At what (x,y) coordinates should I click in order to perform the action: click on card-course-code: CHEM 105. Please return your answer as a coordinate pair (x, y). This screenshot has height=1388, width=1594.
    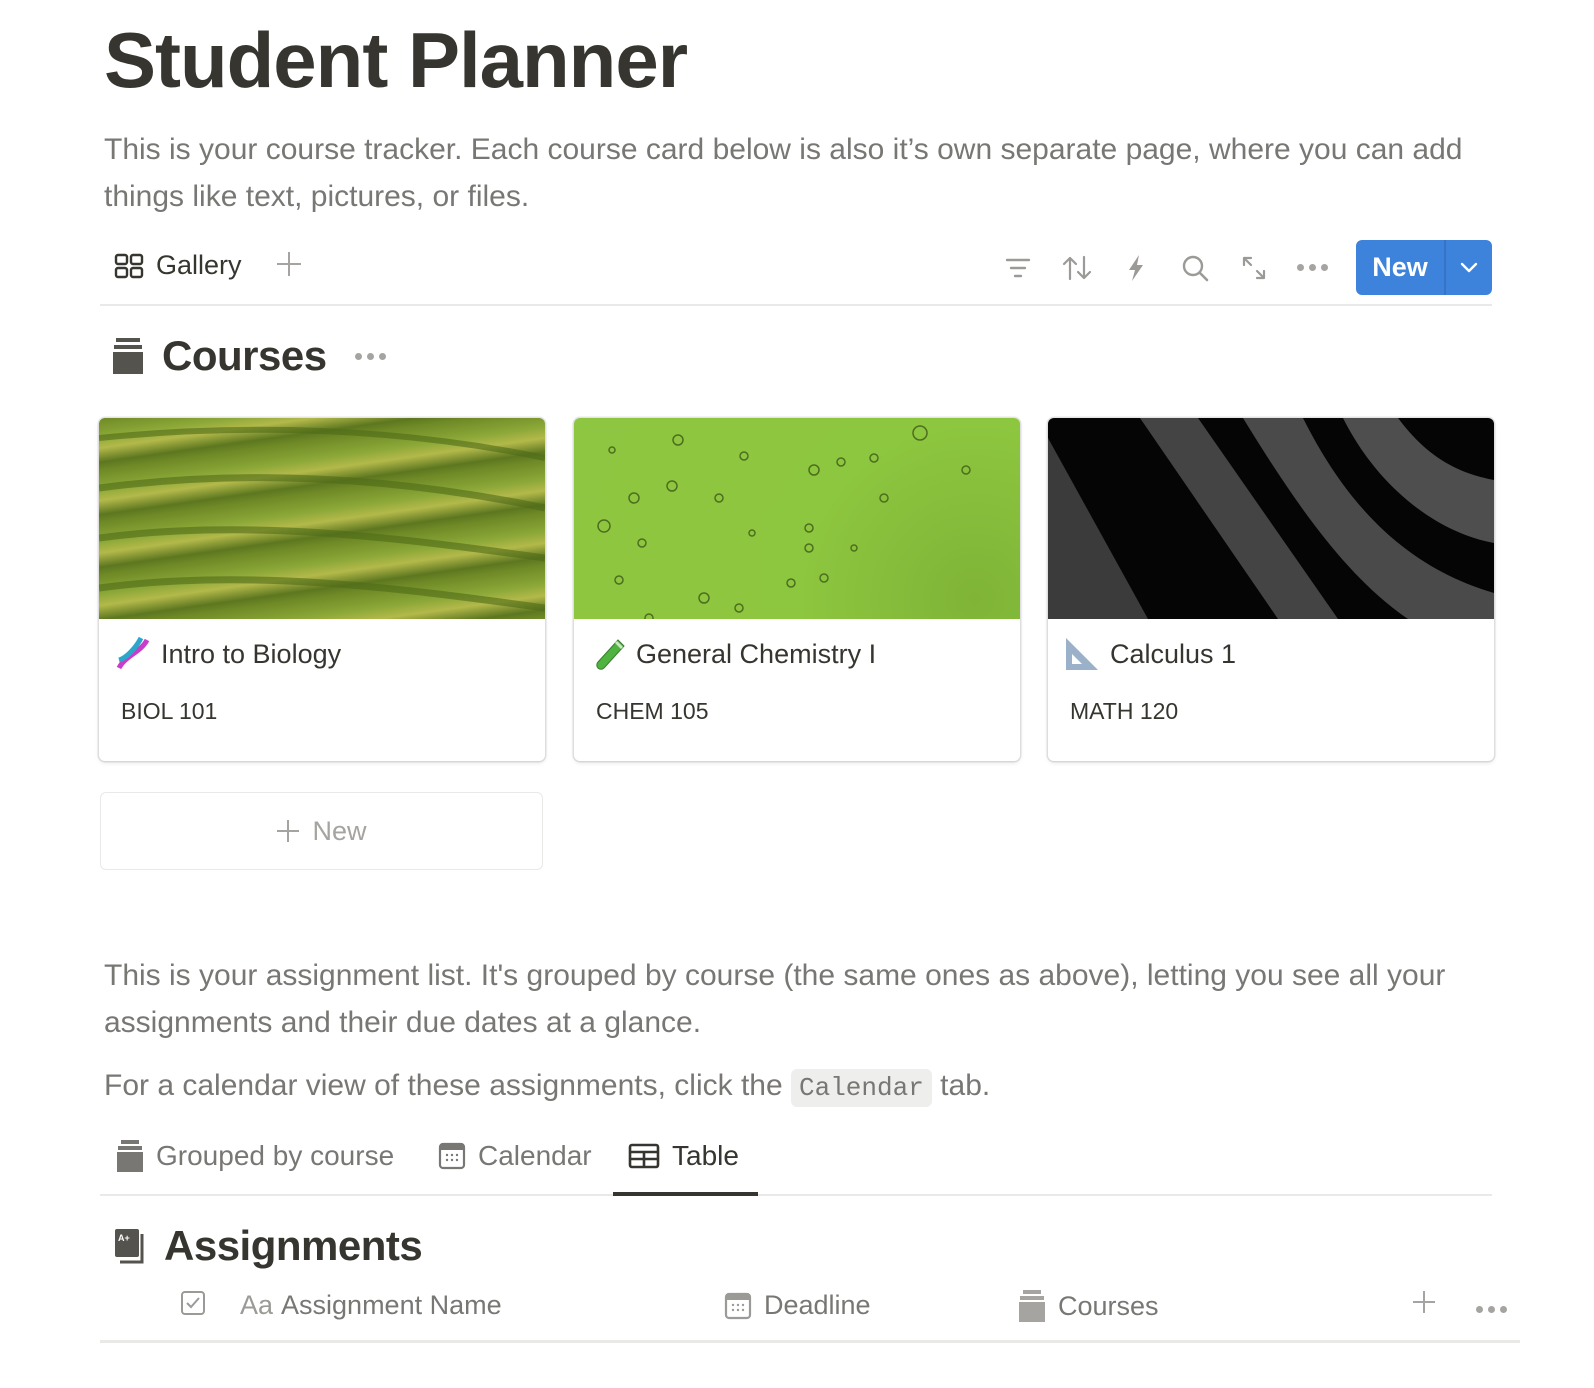
    Looking at the image, I should click on (652, 711).